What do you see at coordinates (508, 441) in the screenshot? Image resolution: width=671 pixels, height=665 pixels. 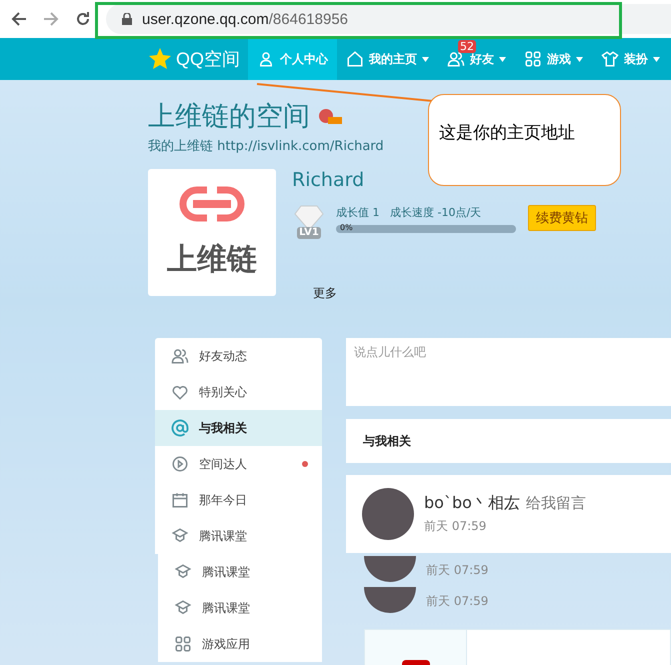 I see `section-title: 与我相关` at bounding box center [508, 441].